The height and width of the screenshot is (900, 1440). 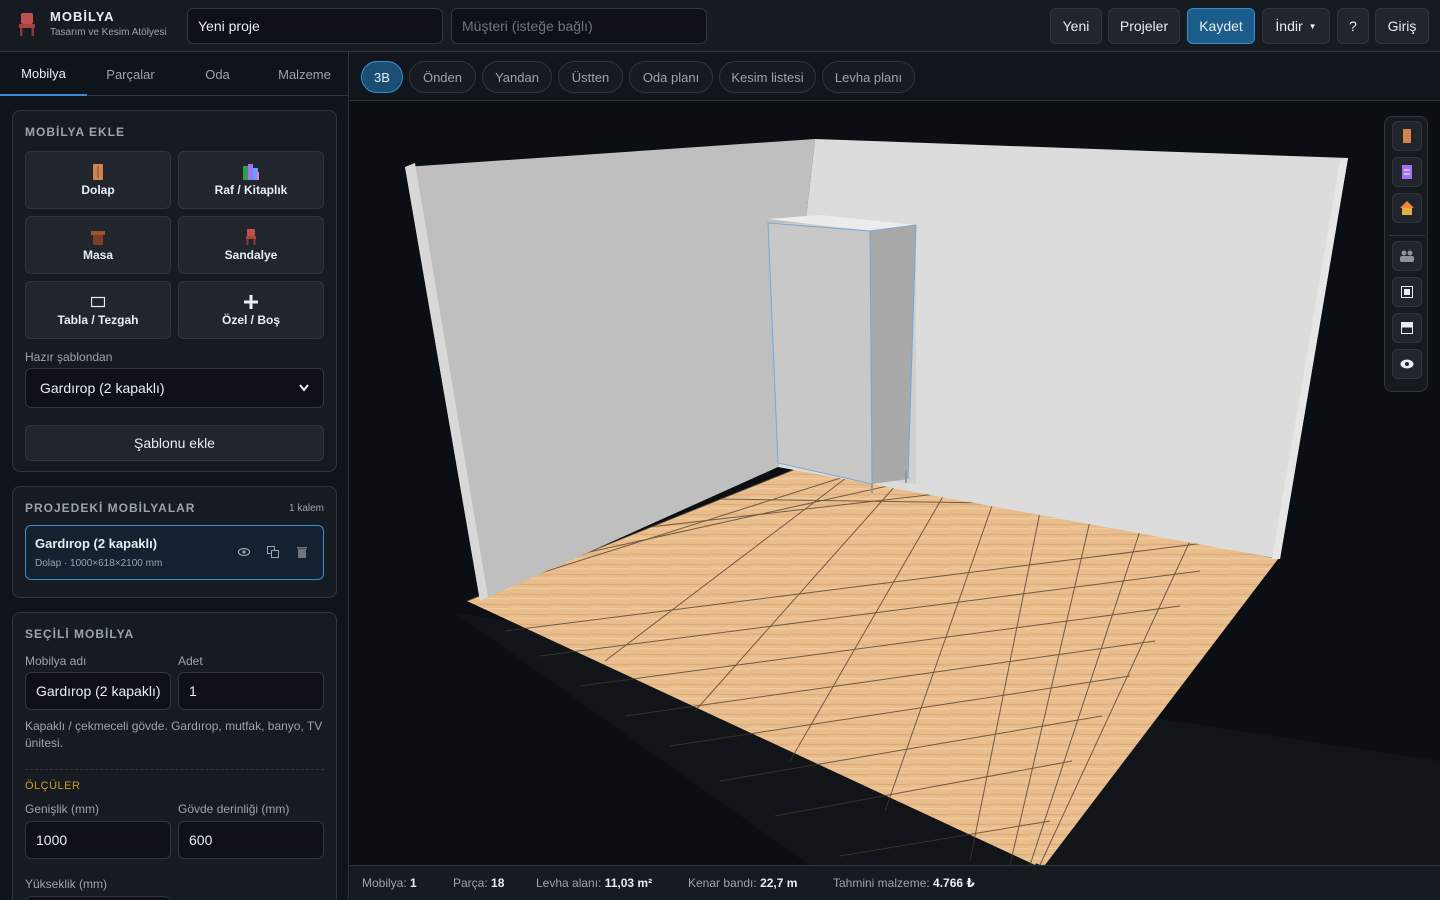 What do you see at coordinates (1407, 328) in the screenshot?
I see `panel-icon` at bounding box center [1407, 328].